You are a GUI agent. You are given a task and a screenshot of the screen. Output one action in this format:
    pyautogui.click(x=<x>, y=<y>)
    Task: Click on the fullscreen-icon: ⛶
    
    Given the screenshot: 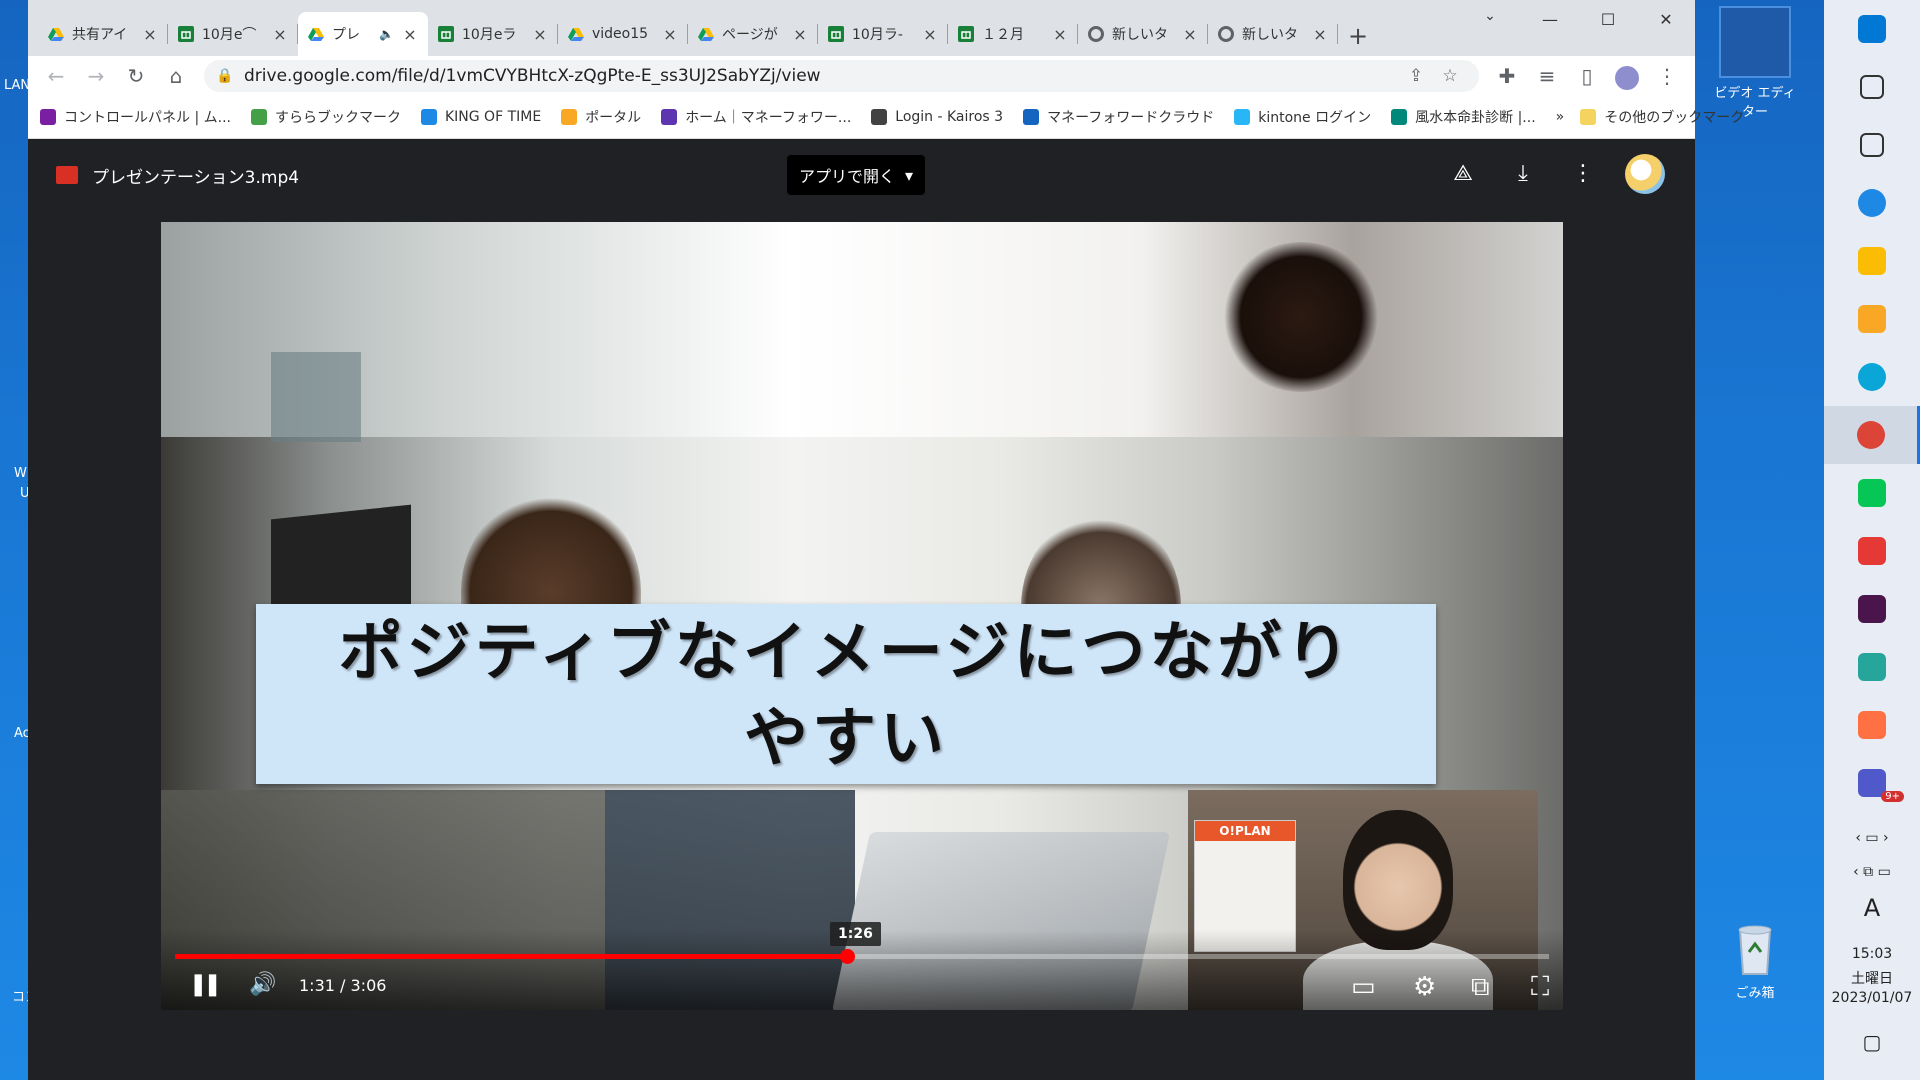 What is the action you would take?
    pyautogui.click(x=1540, y=987)
    